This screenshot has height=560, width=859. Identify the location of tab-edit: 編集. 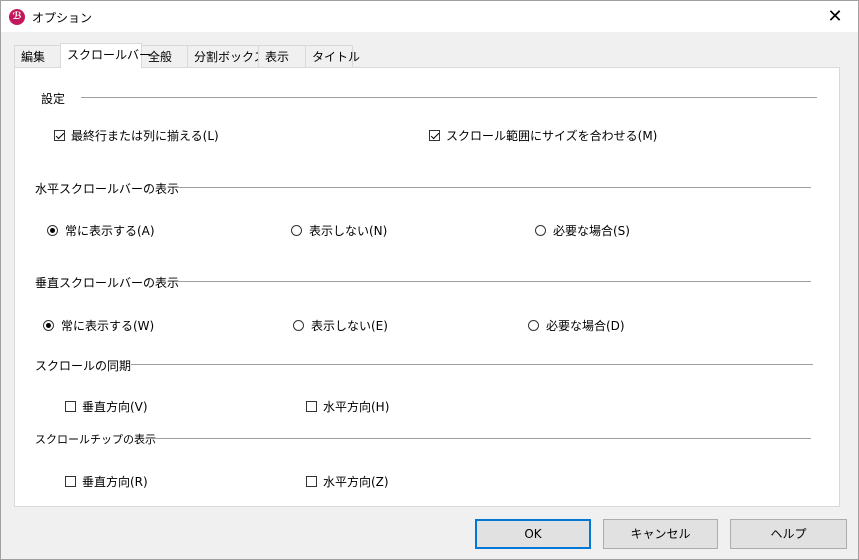
(37, 56).